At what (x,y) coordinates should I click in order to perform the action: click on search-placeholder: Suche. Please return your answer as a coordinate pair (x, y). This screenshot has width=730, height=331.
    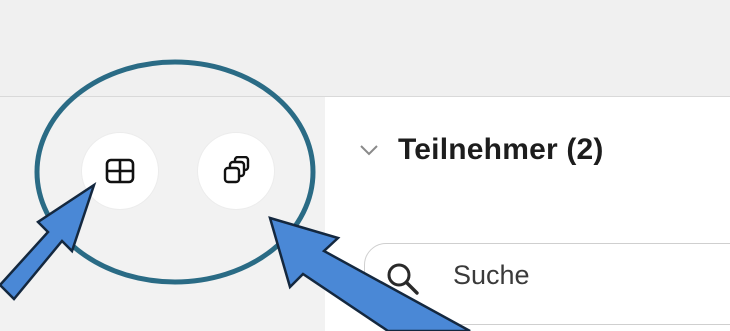
    Looking at the image, I should click on (491, 275).